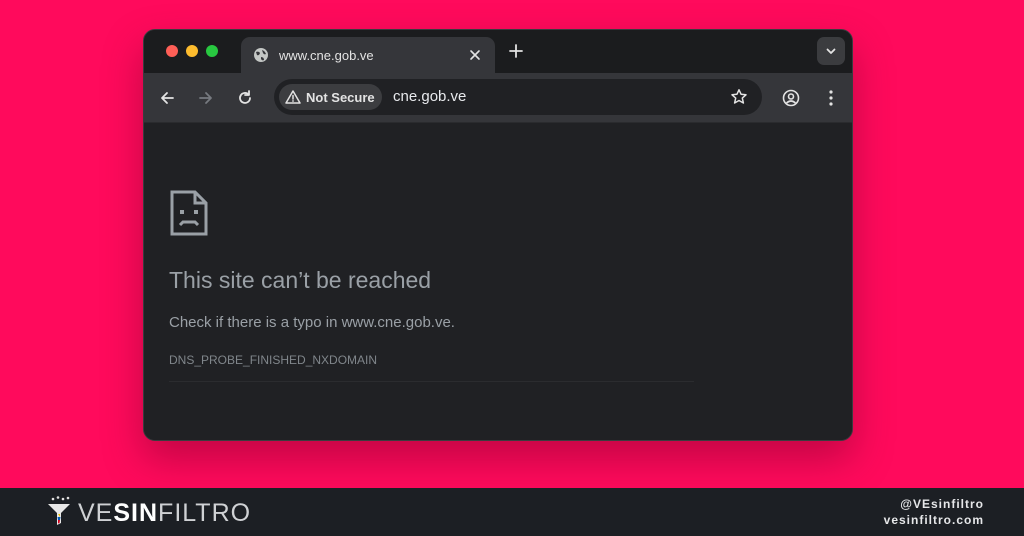 Image resolution: width=1024 pixels, height=536 pixels. What do you see at coordinates (212, 51) in the screenshot?
I see `maximize-window-button` at bounding box center [212, 51].